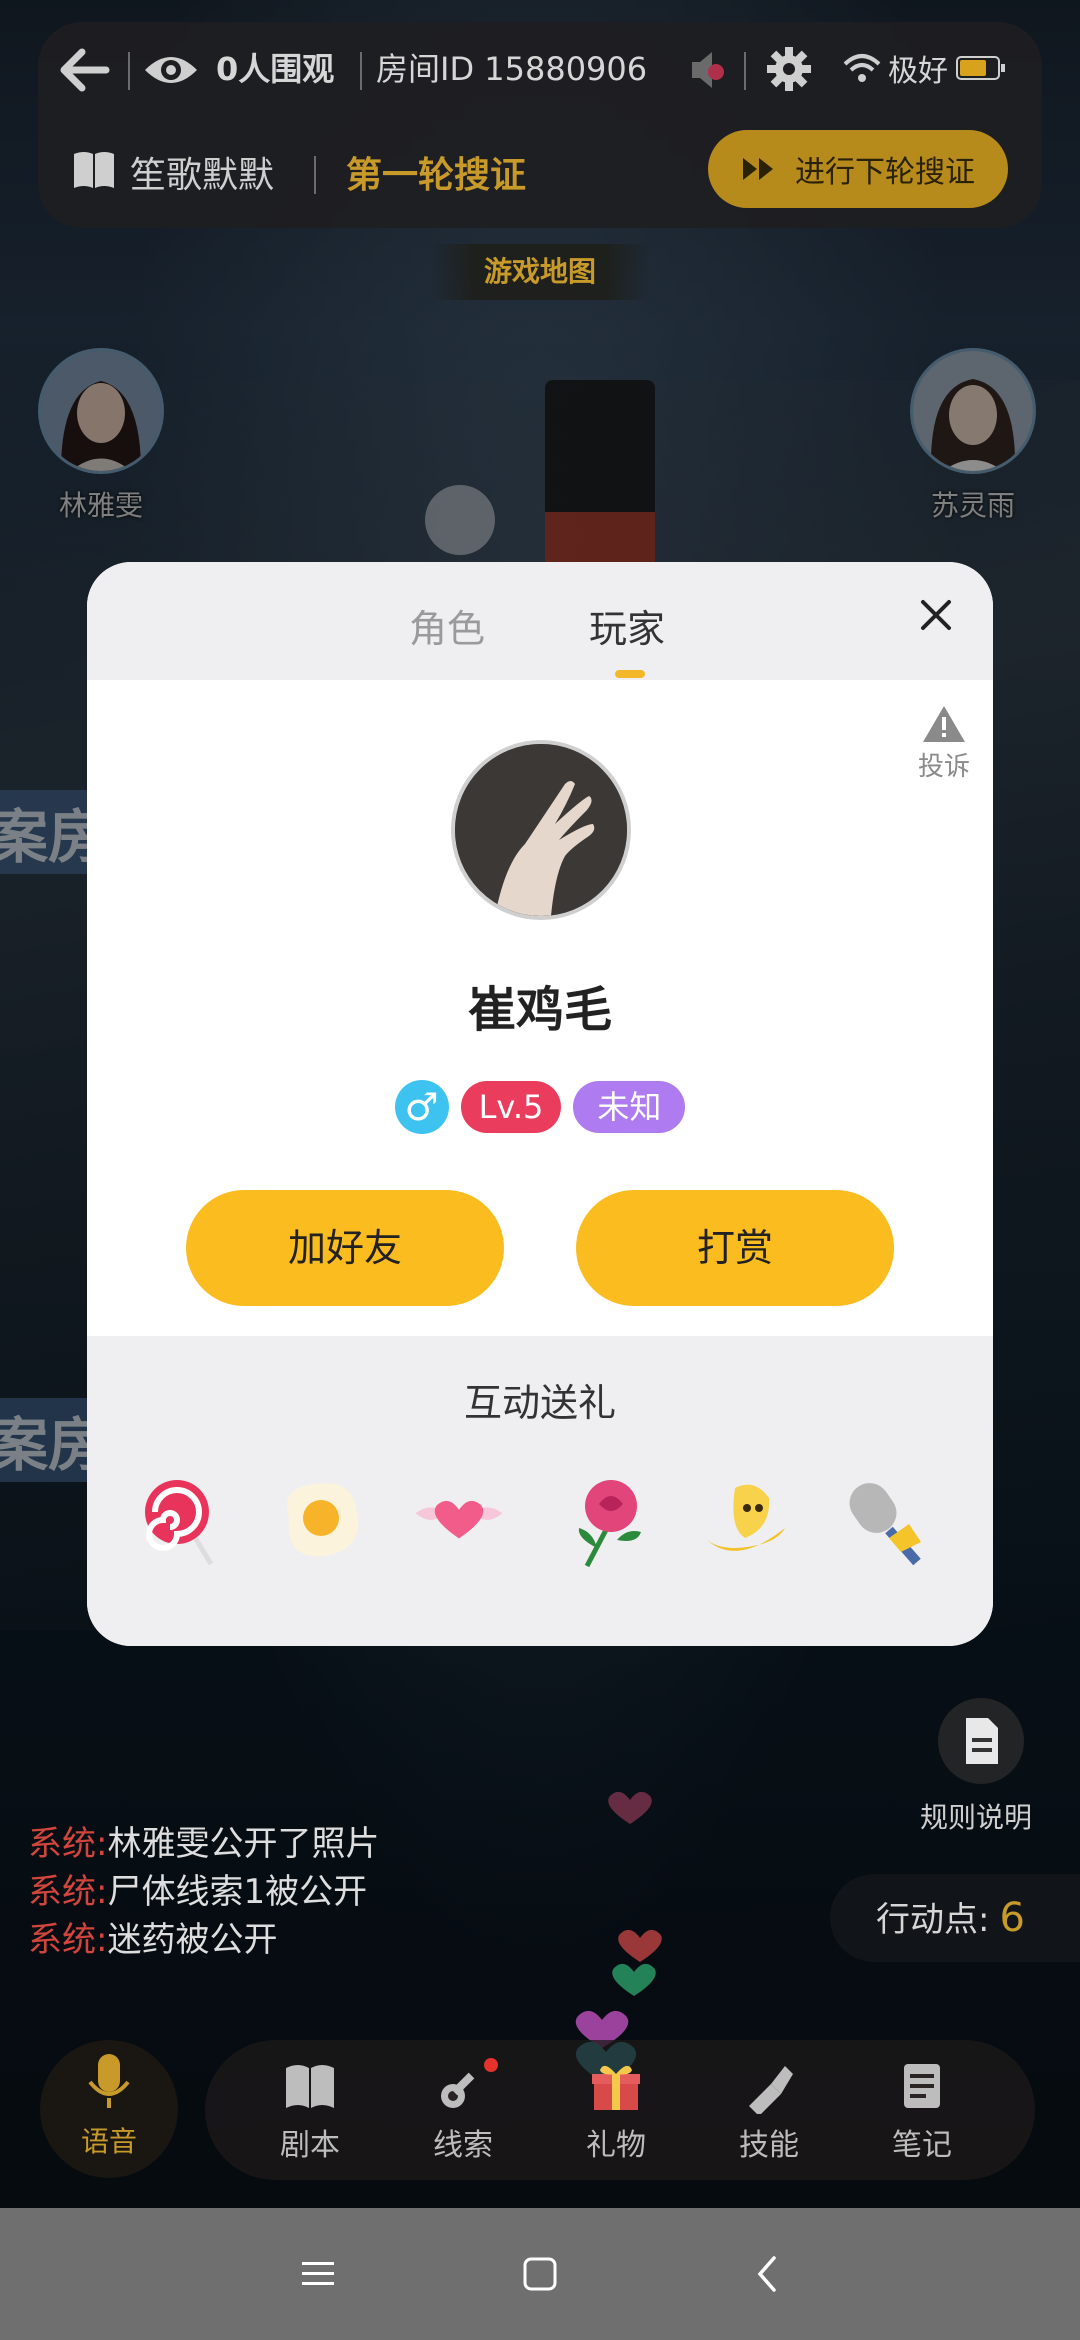  Describe the element at coordinates (447, 625) in the screenshot. I see `tab-role: 角色` at that location.